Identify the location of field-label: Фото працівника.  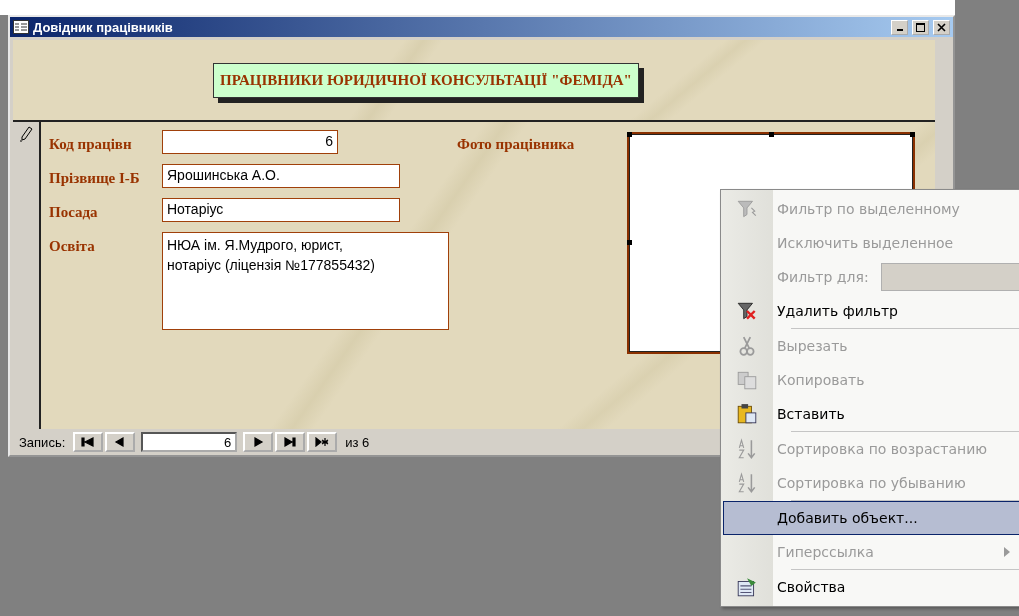
(516, 144).